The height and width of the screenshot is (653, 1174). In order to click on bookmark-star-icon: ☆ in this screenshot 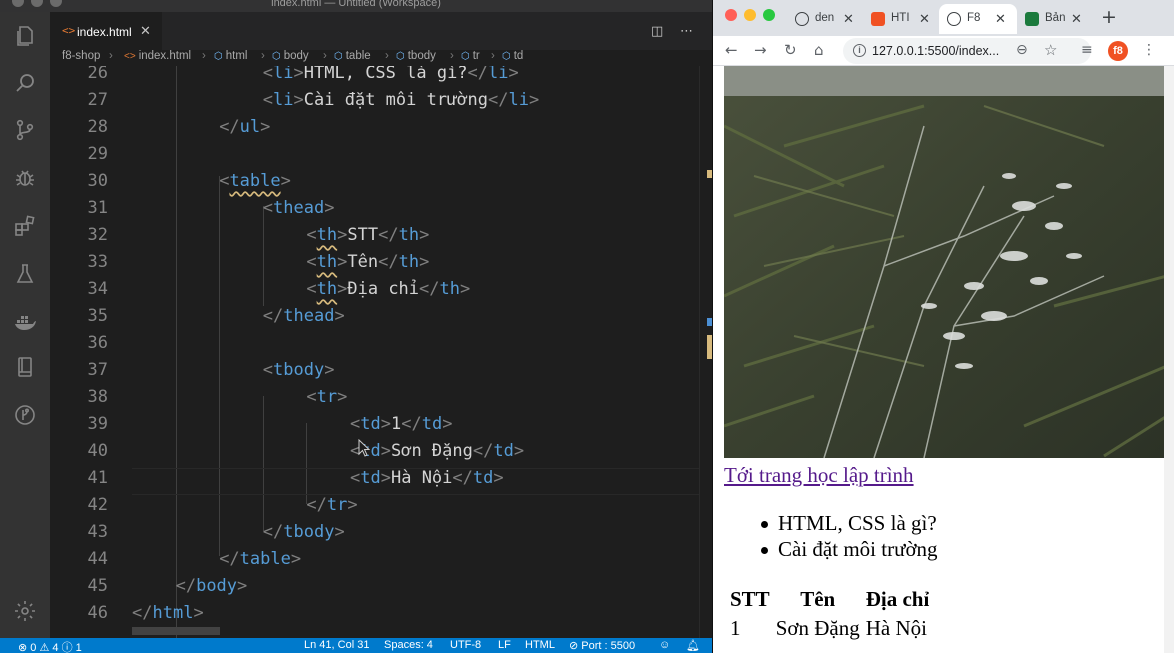, I will do `click(1050, 50)`.